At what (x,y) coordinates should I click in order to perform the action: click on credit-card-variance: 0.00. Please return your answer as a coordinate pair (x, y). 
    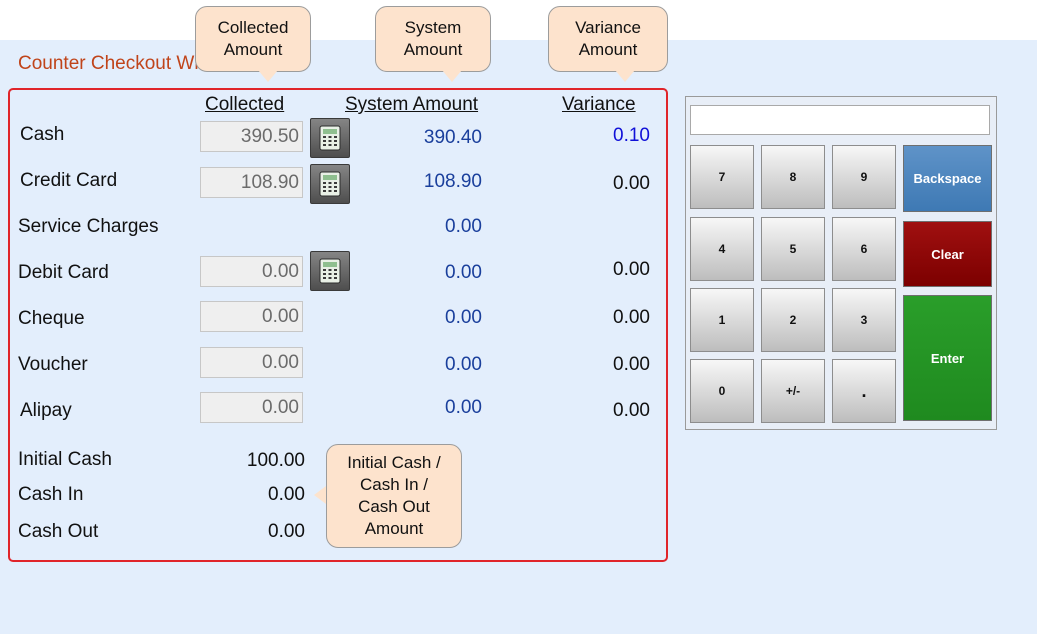
    Looking at the image, I should click on (631, 183).